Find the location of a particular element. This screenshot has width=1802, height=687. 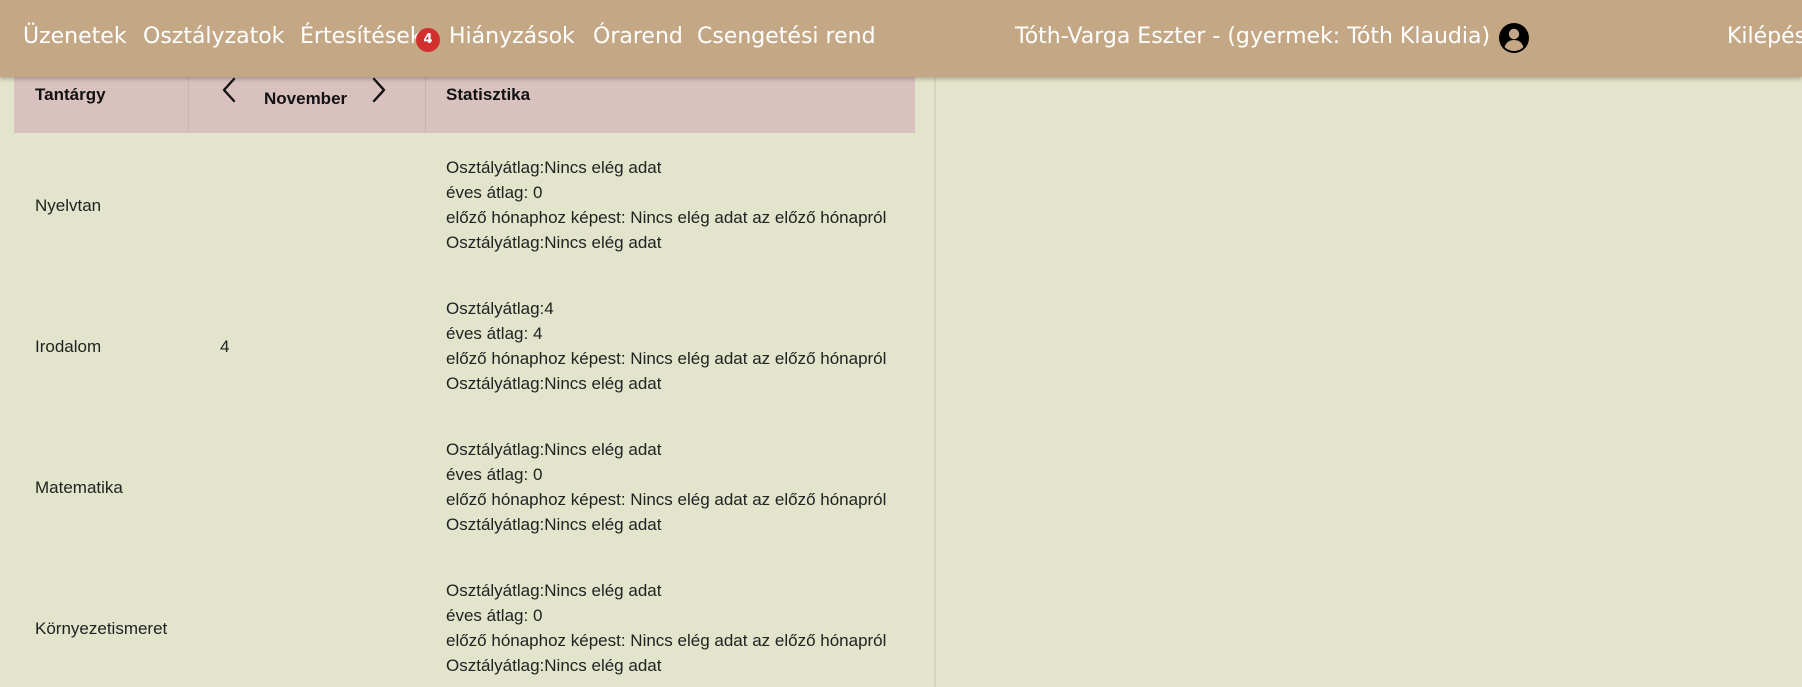

account-circle-icon is located at coordinates (1514, 38).